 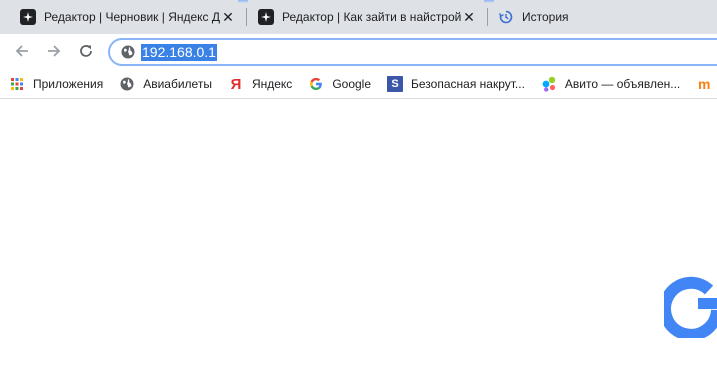 What do you see at coordinates (316, 84) in the screenshot?
I see `google-icon` at bounding box center [316, 84].